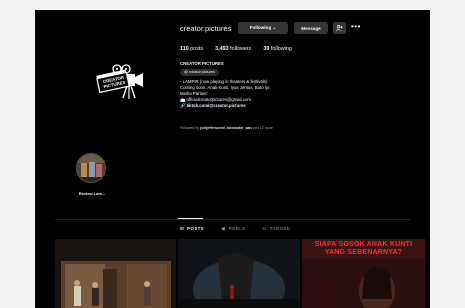 Image resolution: width=465 pixels, height=308 pixels. I want to click on highlight-thumbnail, so click(91, 168).